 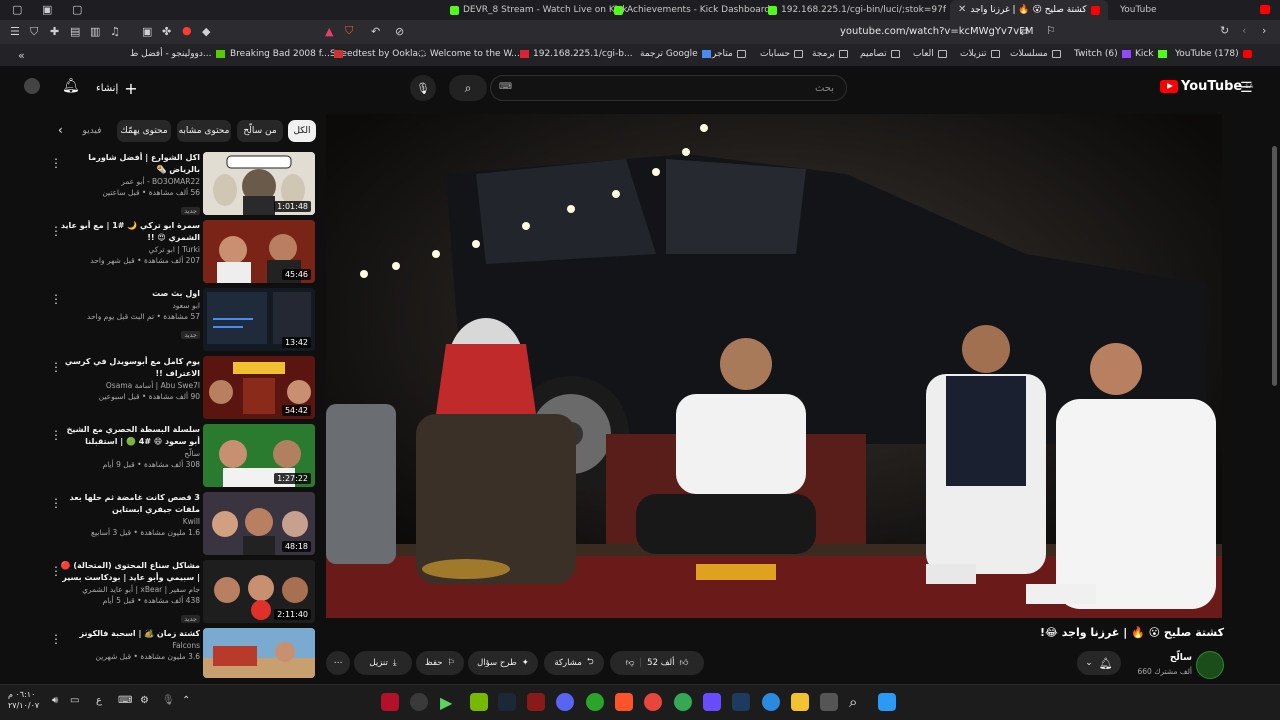 I want to click on chip-more: فيديو, so click(x=92, y=131).